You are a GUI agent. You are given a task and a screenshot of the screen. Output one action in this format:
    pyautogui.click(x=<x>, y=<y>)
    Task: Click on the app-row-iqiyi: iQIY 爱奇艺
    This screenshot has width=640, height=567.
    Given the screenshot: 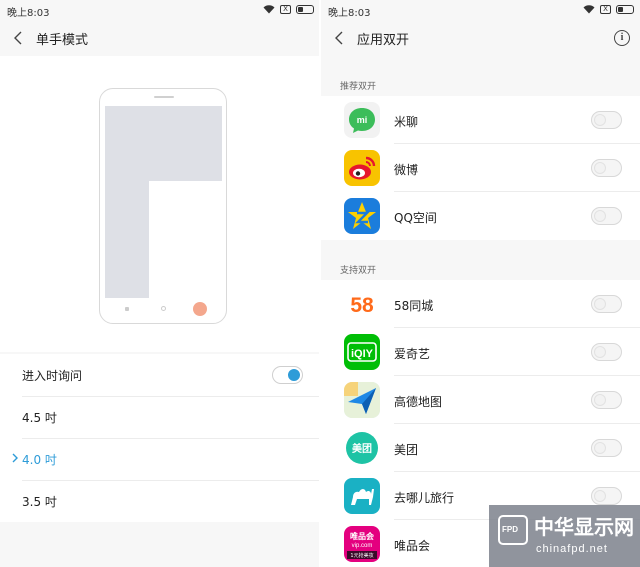 What is the action you would take?
    pyautogui.click(x=480, y=352)
    